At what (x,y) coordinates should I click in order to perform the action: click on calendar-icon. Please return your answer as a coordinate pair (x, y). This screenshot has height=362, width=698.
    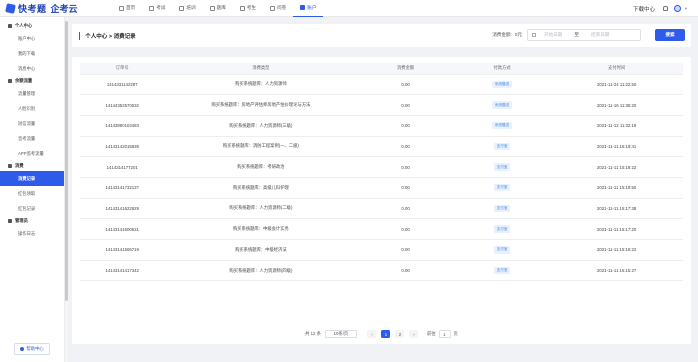
    Looking at the image, I should click on (534, 35).